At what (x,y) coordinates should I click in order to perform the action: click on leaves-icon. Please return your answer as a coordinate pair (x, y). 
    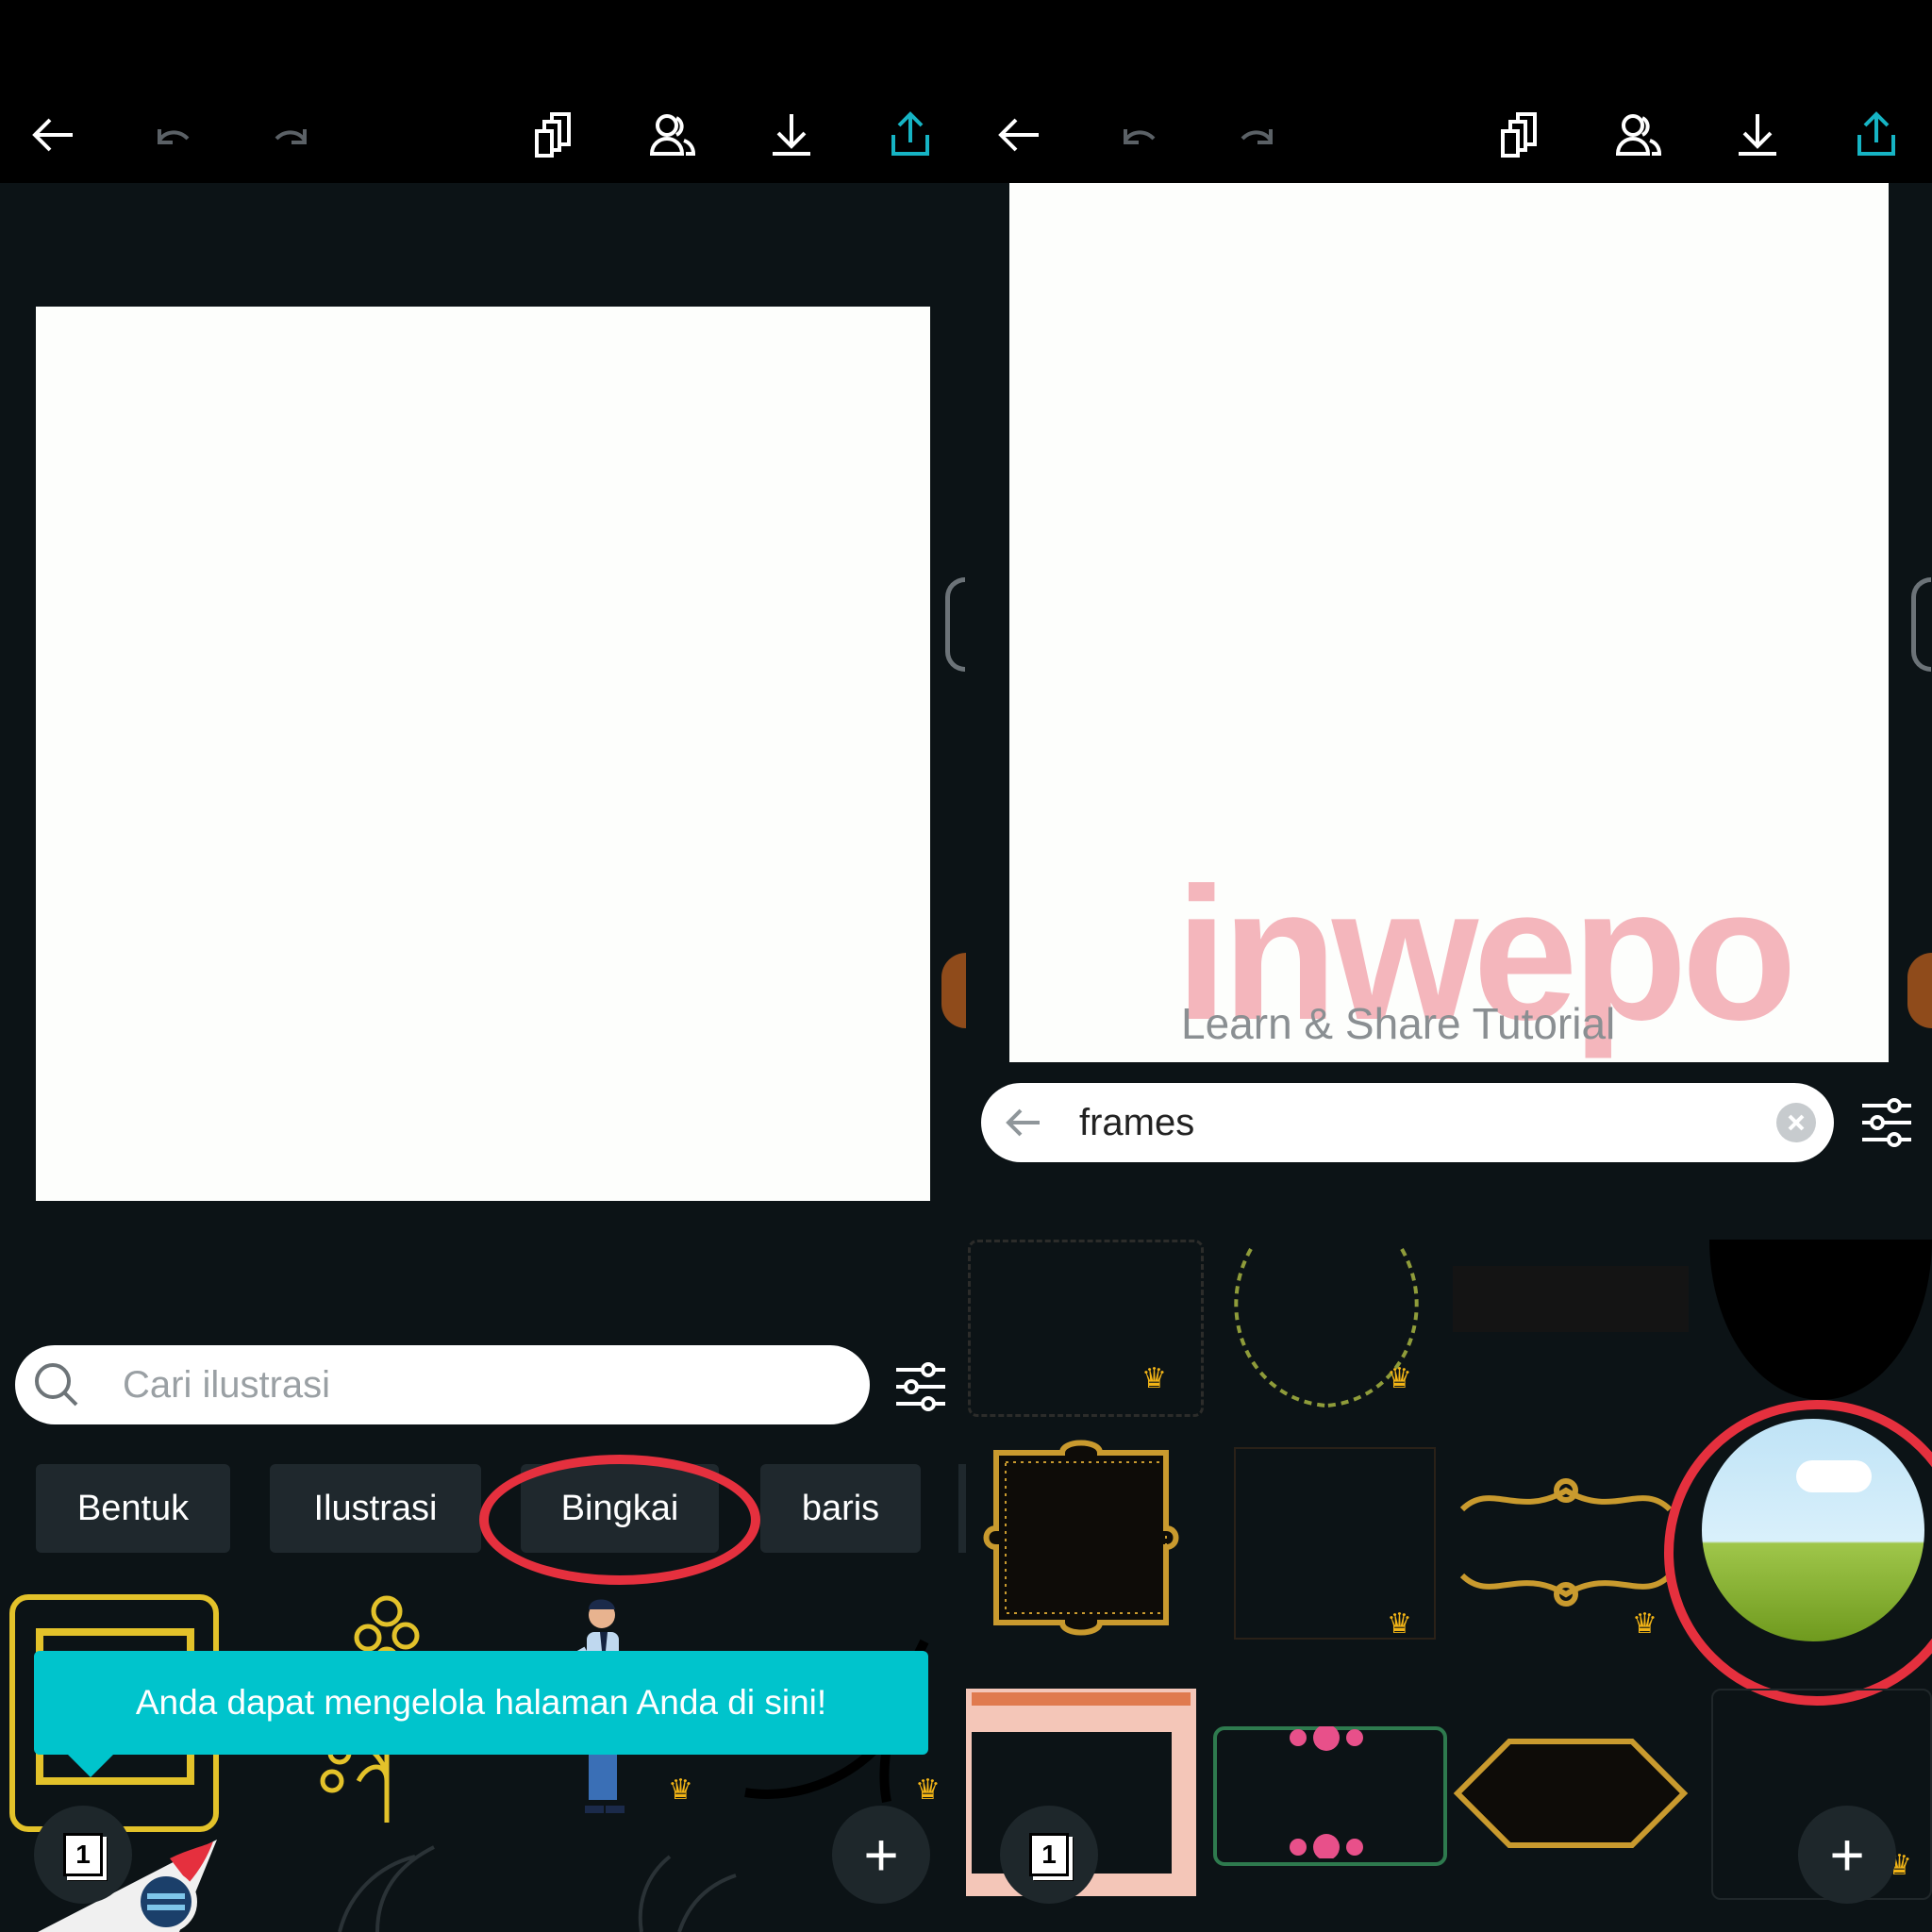
    Looking at the image, I should click on (538, 1888).